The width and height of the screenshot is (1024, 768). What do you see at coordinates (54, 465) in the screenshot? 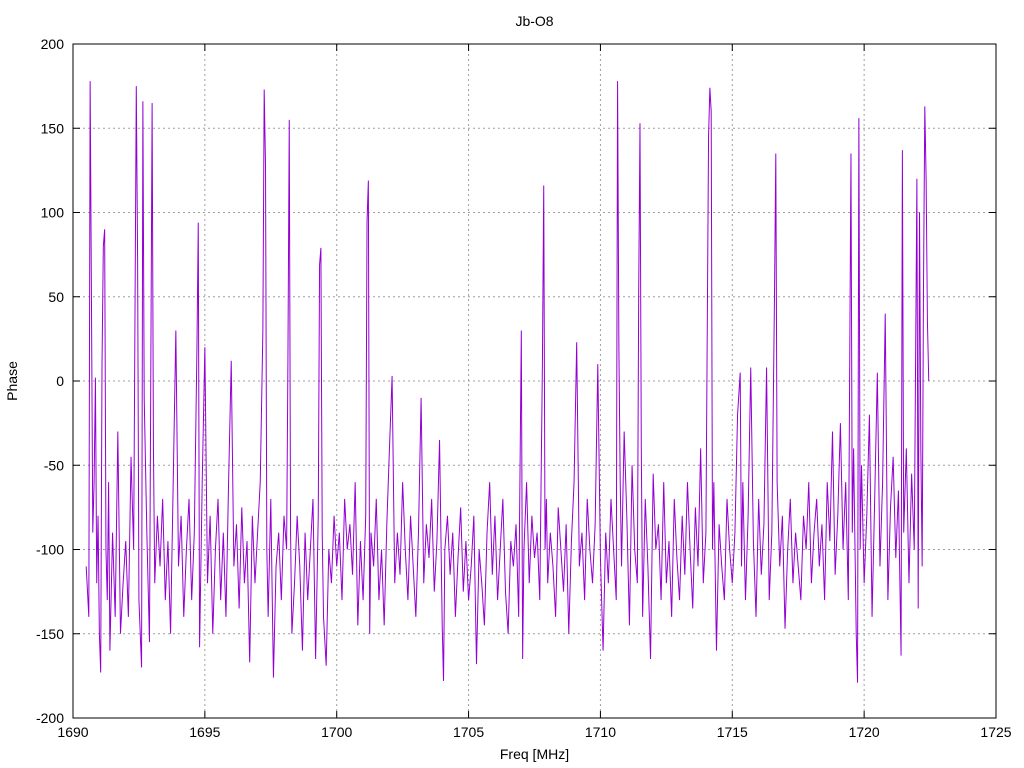
I see `y-tick-label: -50` at bounding box center [54, 465].